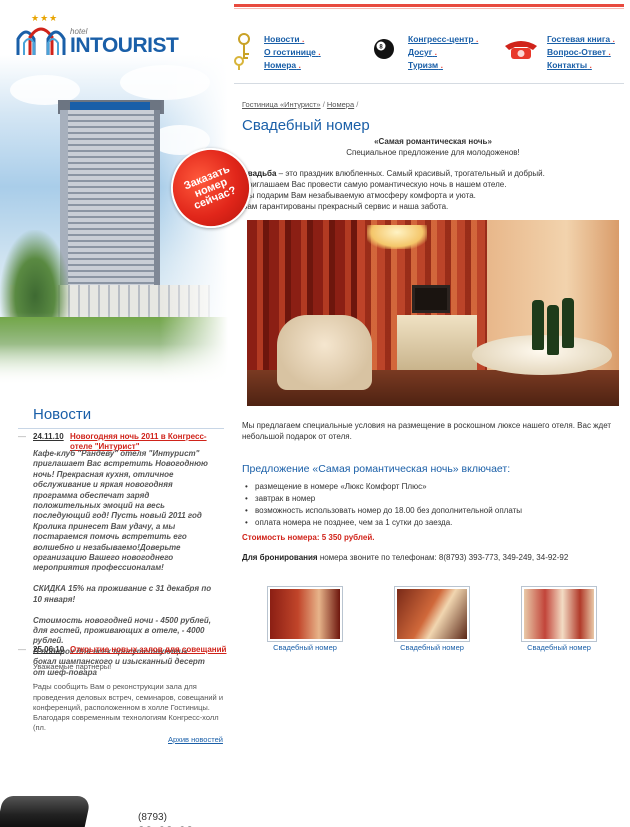 This screenshot has width=630, height=827. I want to click on news-date-1: 24.11.10, so click(48, 436).